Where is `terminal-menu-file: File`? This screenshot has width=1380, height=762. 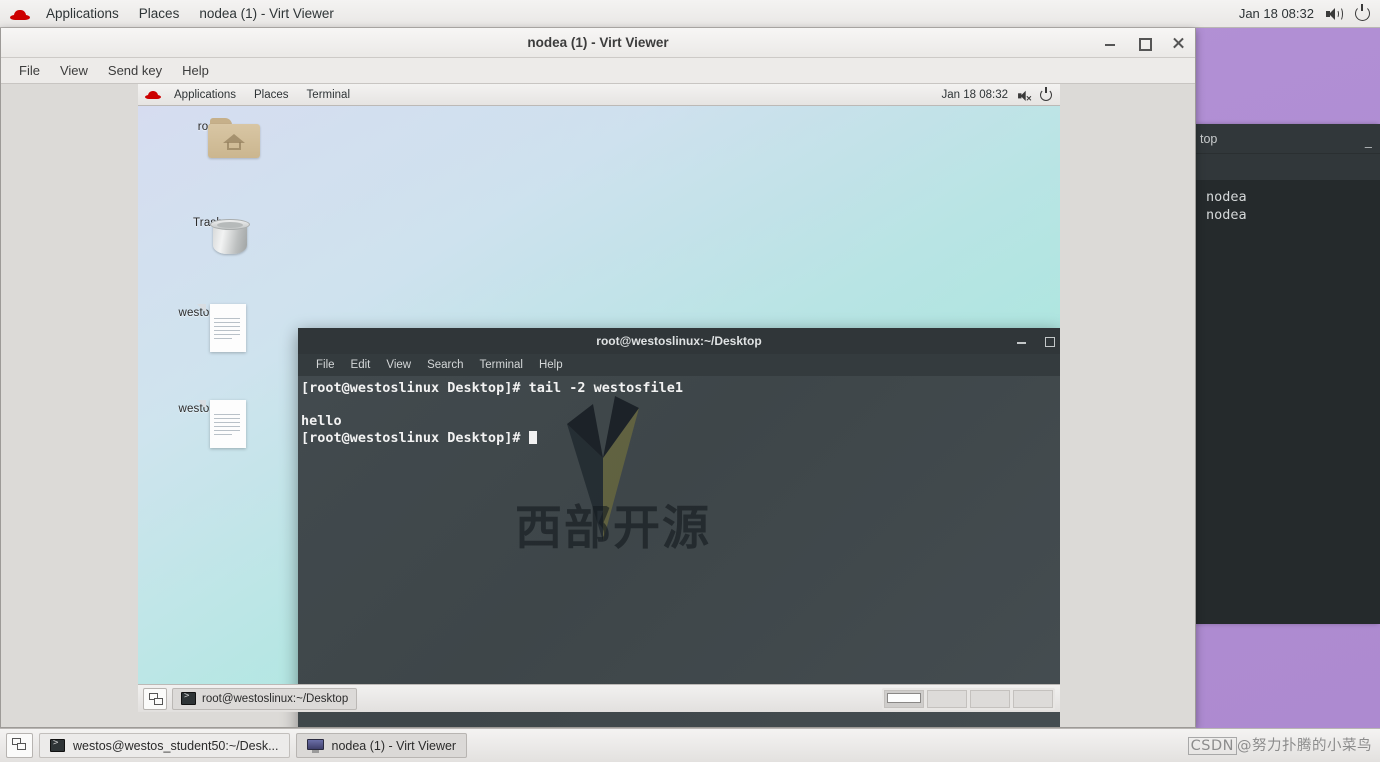 terminal-menu-file: File is located at coordinates (325, 365).